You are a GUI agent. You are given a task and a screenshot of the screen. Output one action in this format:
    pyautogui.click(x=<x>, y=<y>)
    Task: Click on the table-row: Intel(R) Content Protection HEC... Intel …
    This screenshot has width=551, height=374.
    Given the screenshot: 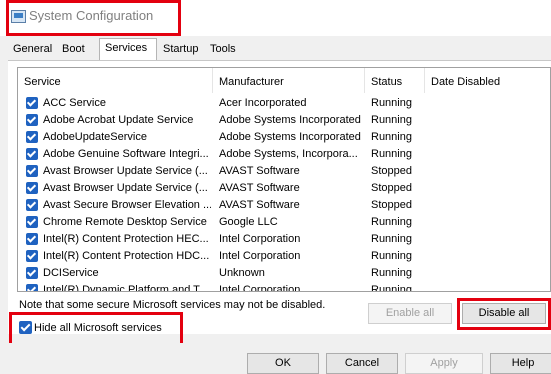 What is the action you would take?
    pyautogui.click(x=284, y=239)
    